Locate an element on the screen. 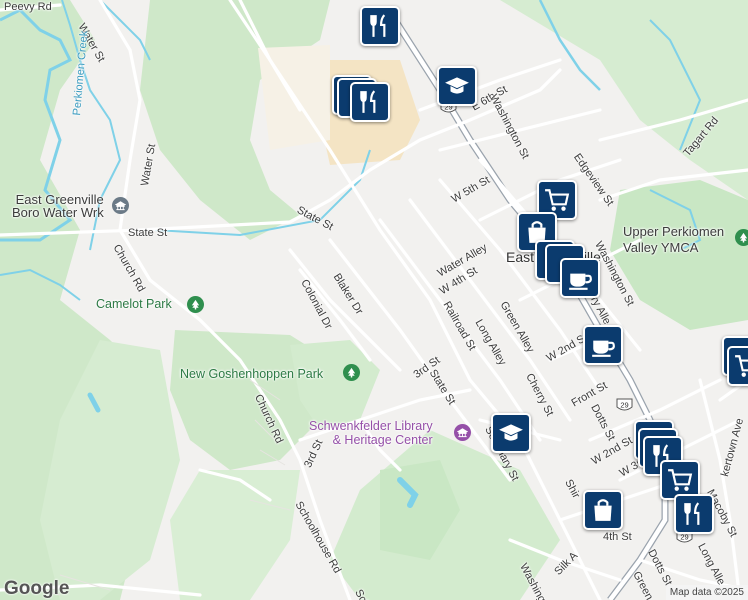 The height and width of the screenshot is (600, 748). shopping-cart-marker is located at coordinates (737, 366).